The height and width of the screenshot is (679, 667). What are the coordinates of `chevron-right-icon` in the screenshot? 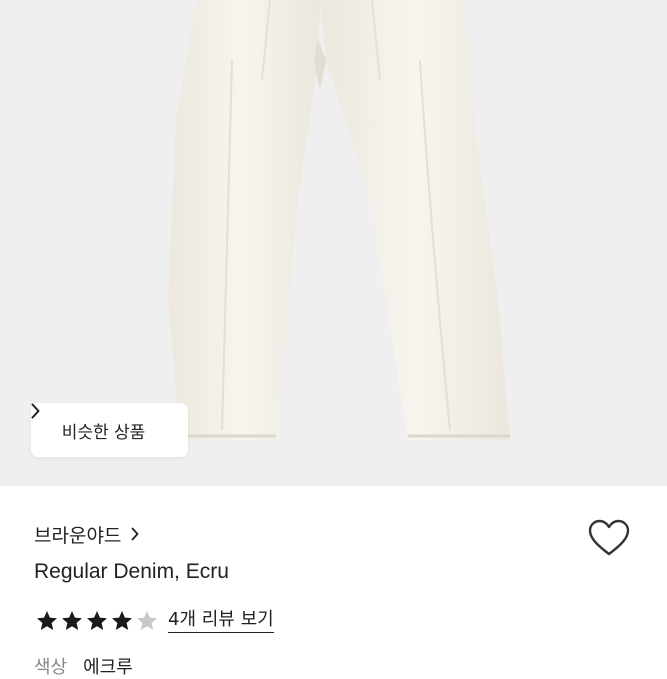 It's located at (135, 534).